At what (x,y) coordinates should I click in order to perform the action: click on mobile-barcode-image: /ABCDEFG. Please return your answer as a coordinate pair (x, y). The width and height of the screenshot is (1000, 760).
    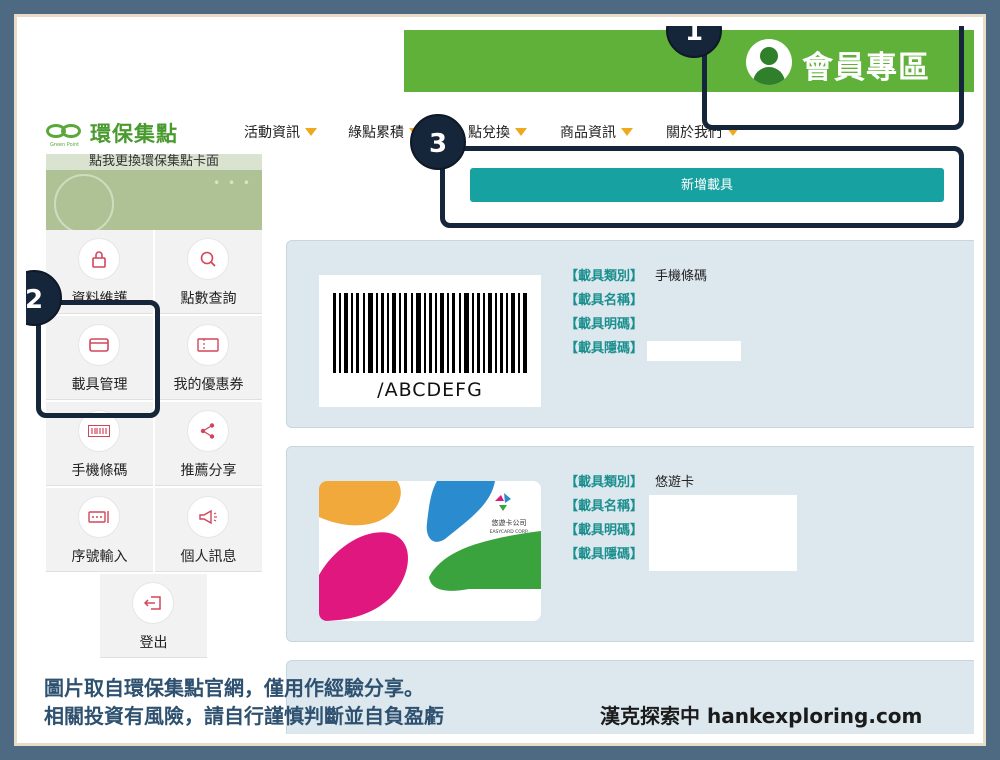
    Looking at the image, I should click on (430, 341).